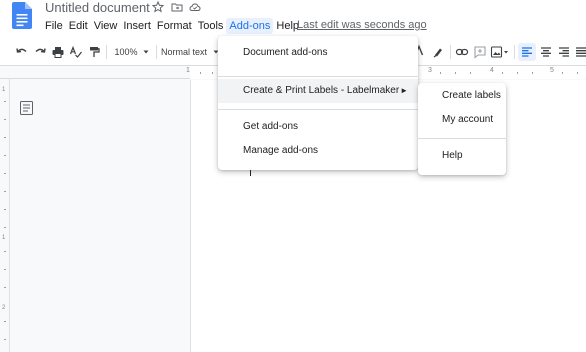  Describe the element at coordinates (468, 119) in the screenshot. I see `menu-item-label: My account` at that location.